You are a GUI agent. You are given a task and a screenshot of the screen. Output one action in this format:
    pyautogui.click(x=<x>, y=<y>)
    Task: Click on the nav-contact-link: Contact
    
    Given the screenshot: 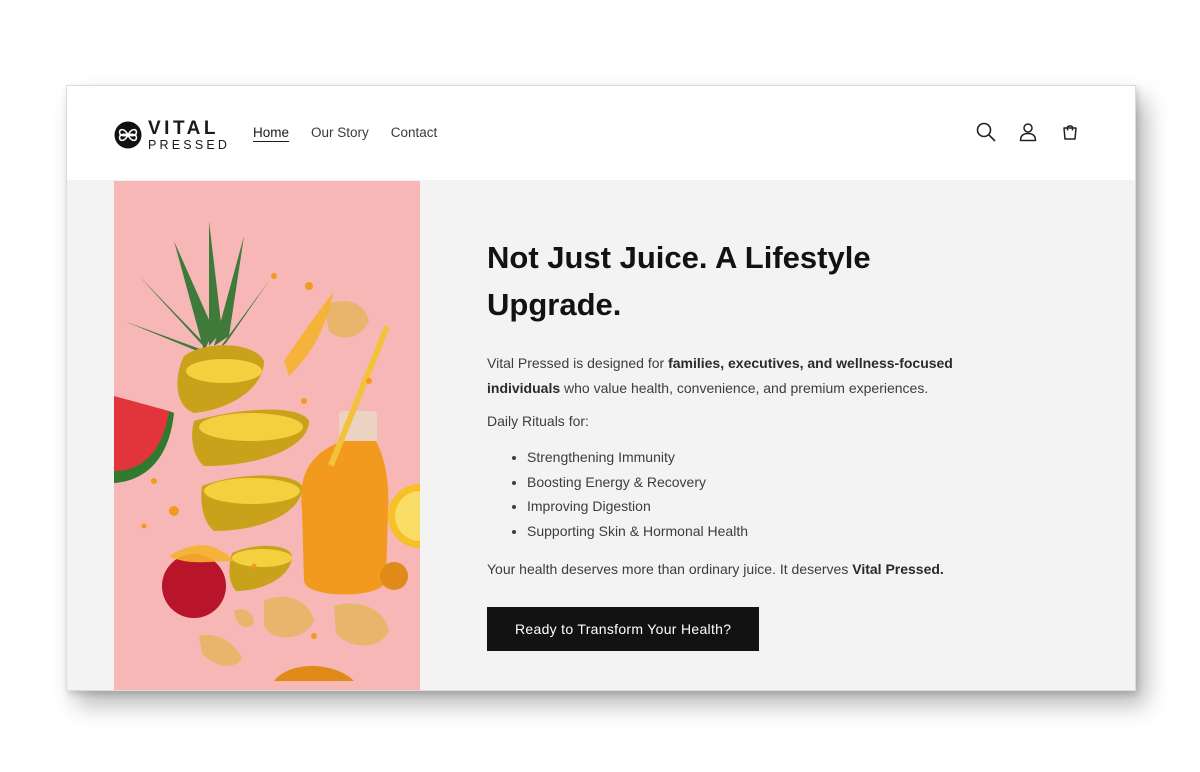 What is the action you would take?
    pyautogui.click(x=414, y=132)
    